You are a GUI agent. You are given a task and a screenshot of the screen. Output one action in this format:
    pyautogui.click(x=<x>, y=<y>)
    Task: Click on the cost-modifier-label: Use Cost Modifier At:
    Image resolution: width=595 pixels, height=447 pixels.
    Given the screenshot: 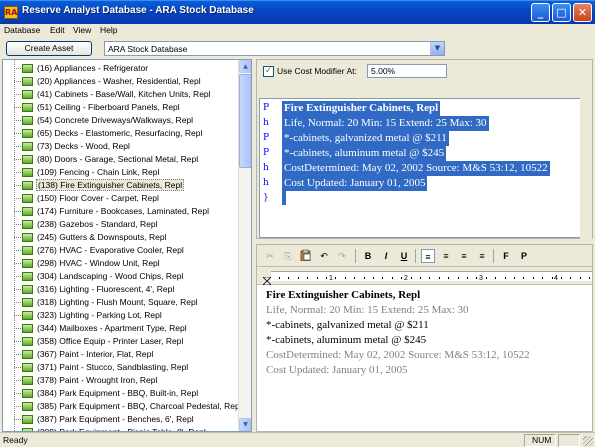 What is the action you would take?
    pyautogui.click(x=317, y=71)
    